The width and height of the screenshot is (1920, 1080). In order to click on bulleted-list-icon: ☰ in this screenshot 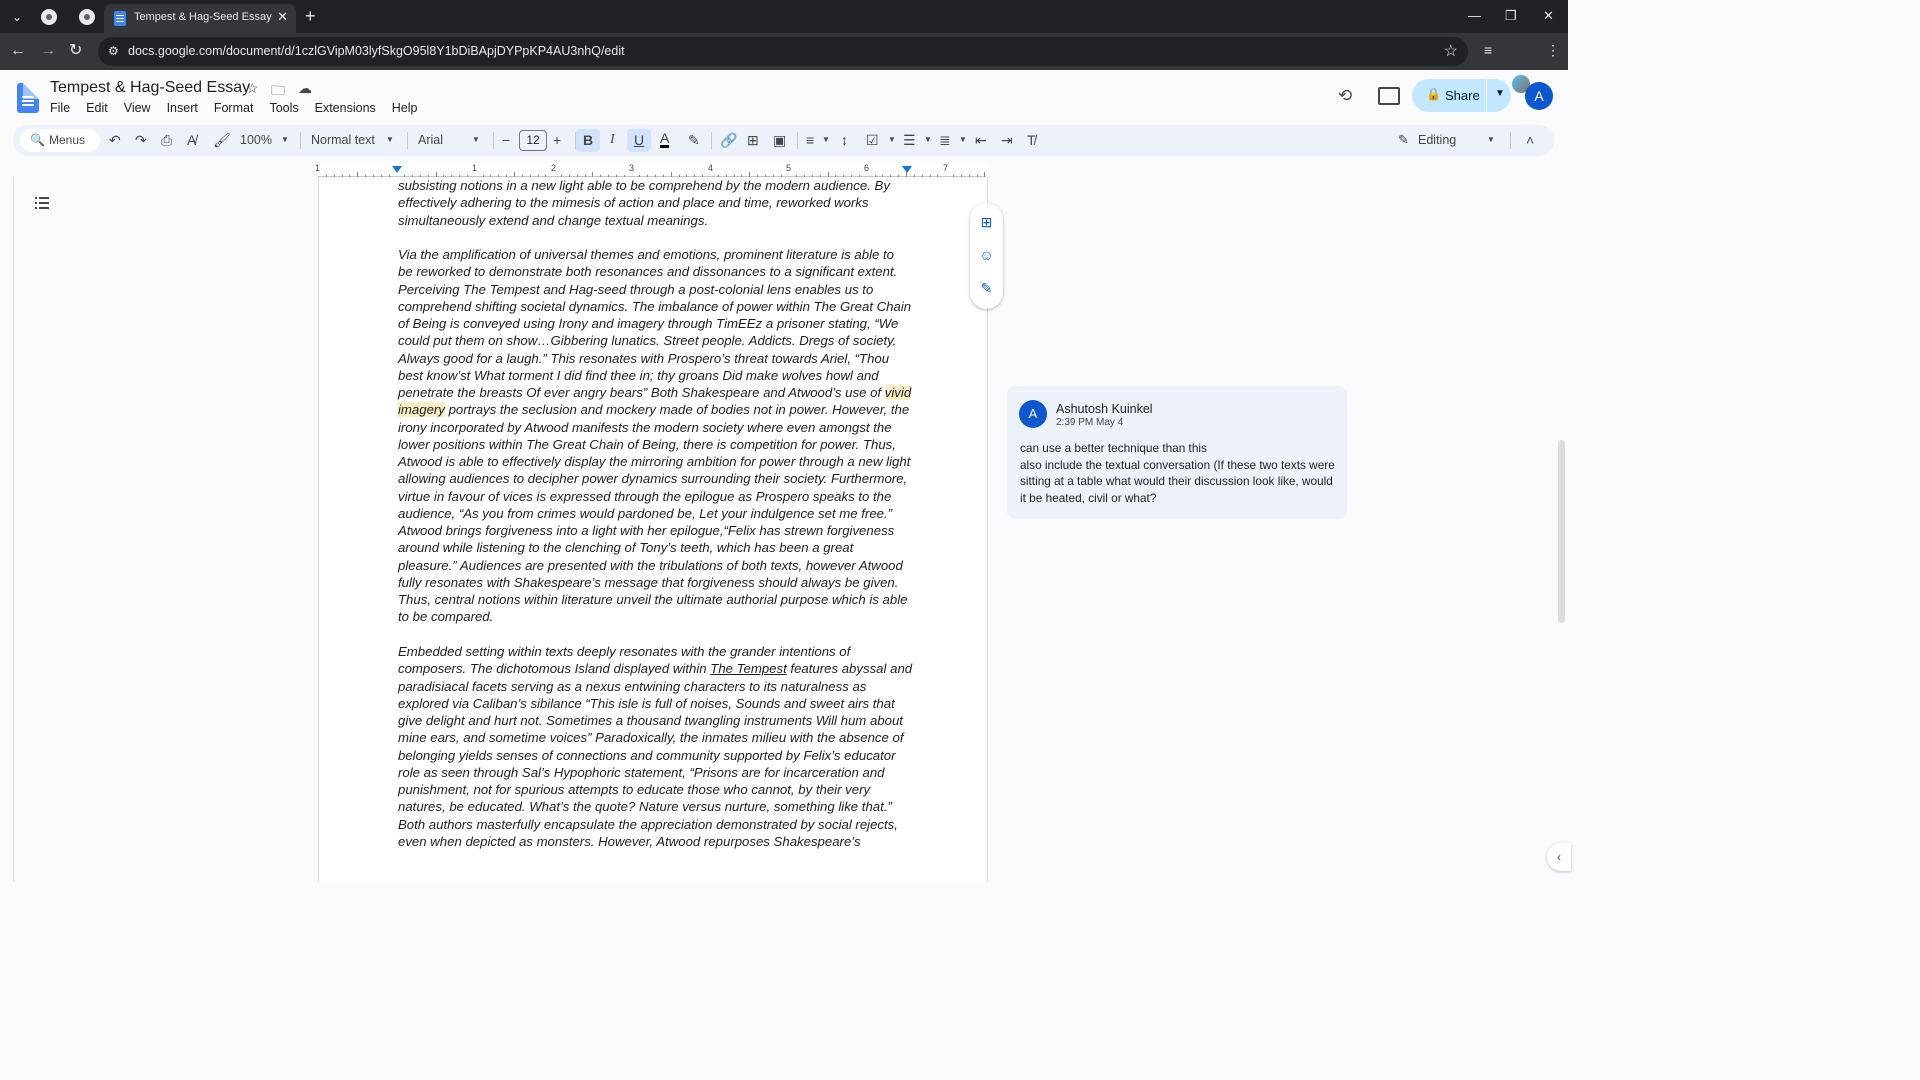, I will do `click(909, 140)`.